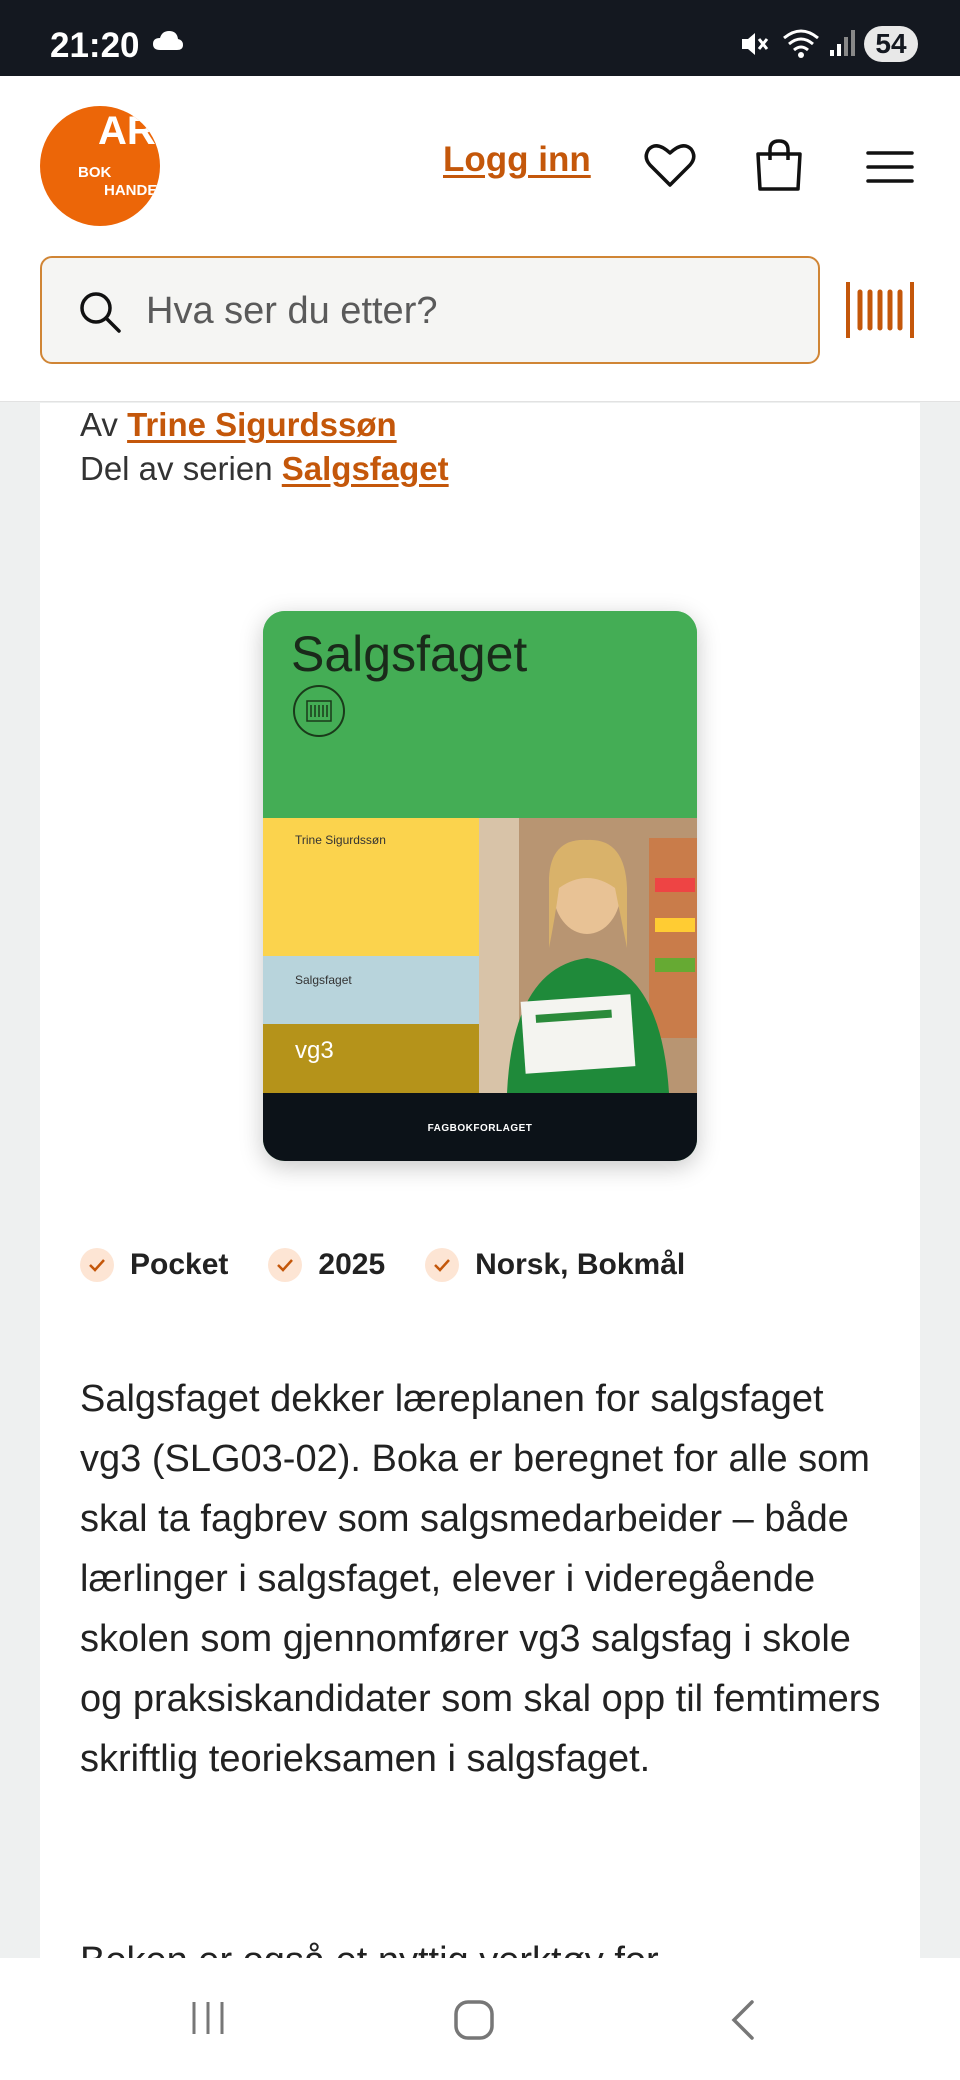 This screenshot has width=960, height=2080. I want to click on author-line: Av Trine Sigurdssøn, so click(264, 425).